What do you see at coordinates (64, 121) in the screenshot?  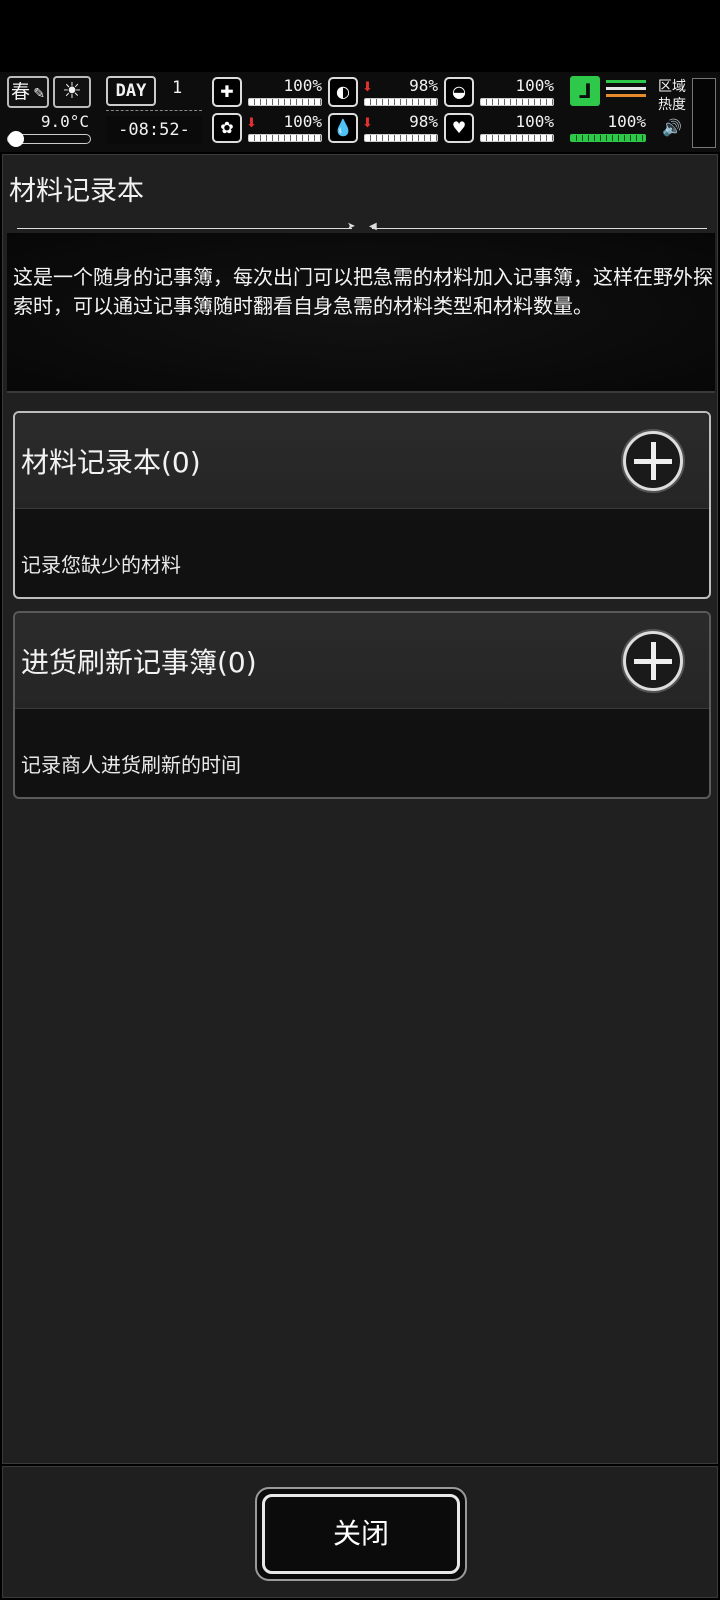 I see `temperature-value: 9.0°C` at bounding box center [64, 121].